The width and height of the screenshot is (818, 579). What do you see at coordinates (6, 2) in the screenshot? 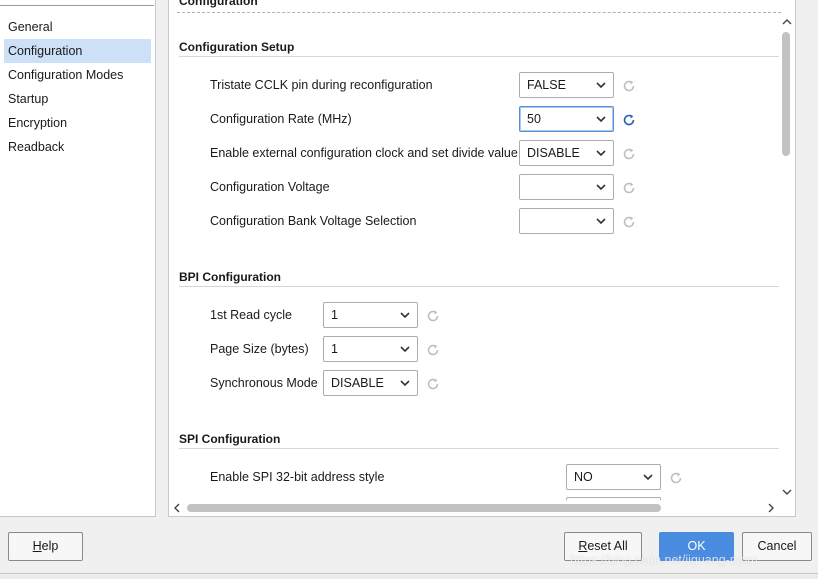
I see `search-icon: ⌕` at bounding box center [6, 2].